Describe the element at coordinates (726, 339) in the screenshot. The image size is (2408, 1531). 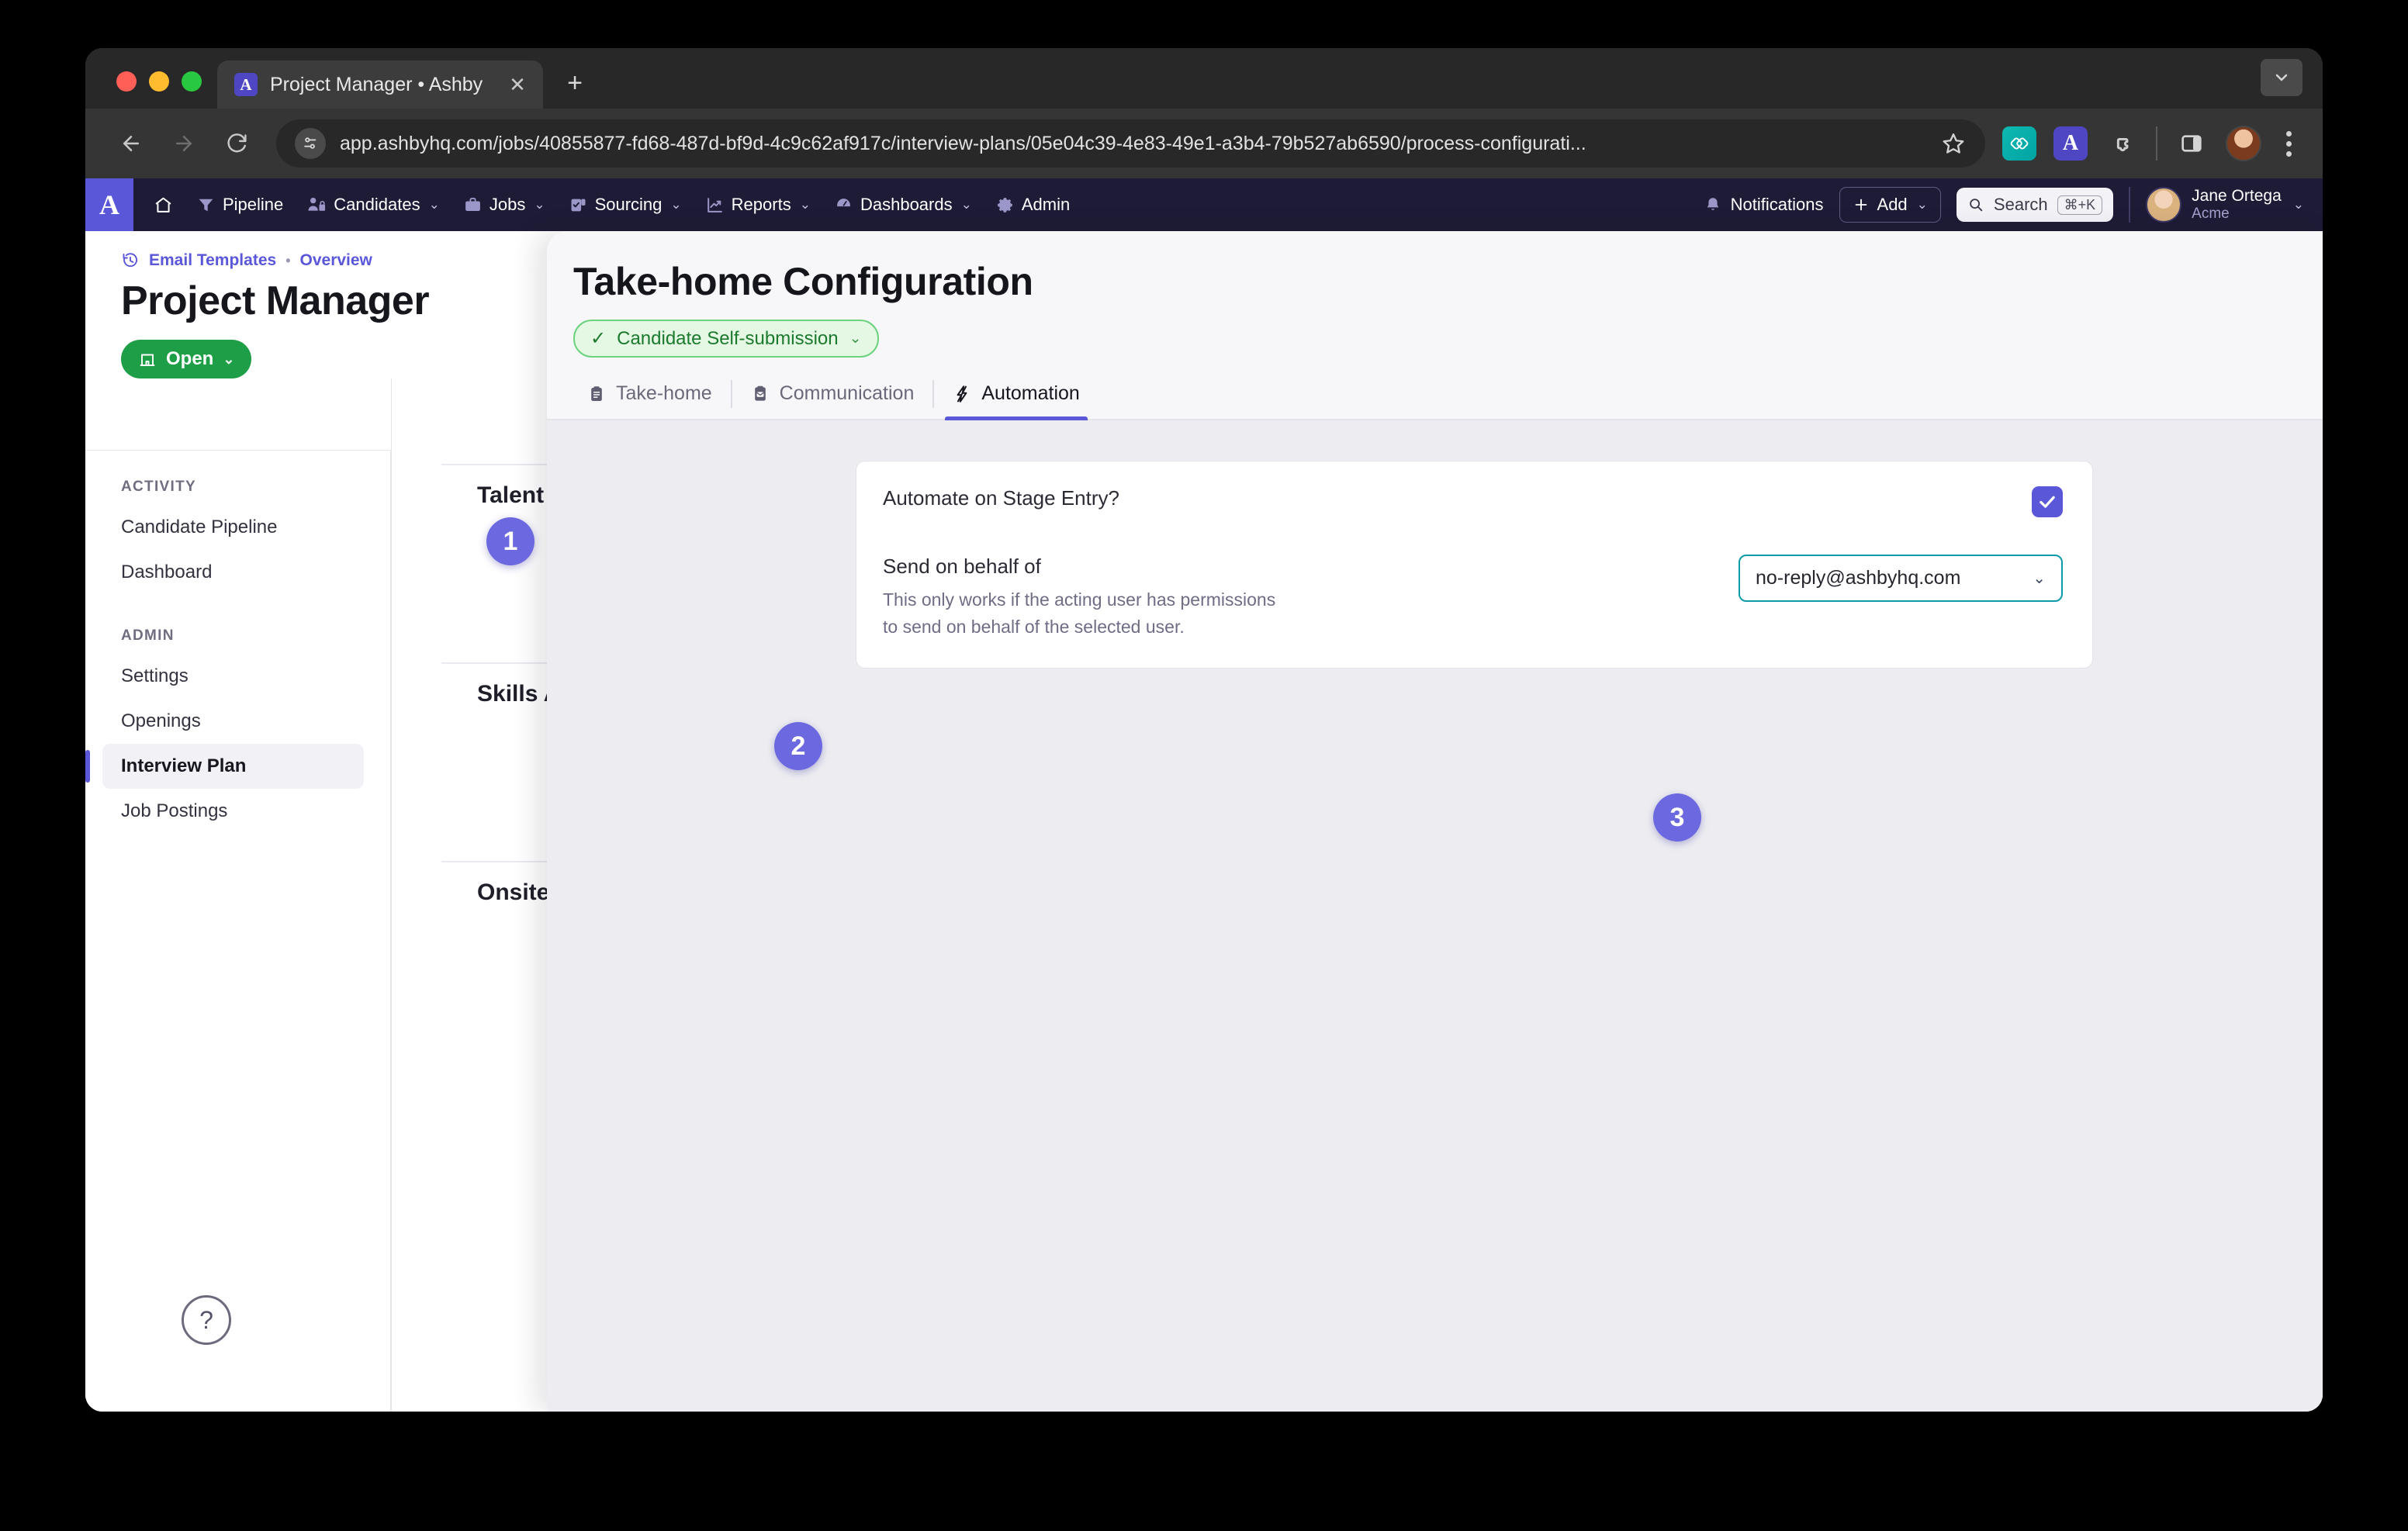
I see `submission-type-button: ✓ Candidate Self-submission ⌄` at that location.